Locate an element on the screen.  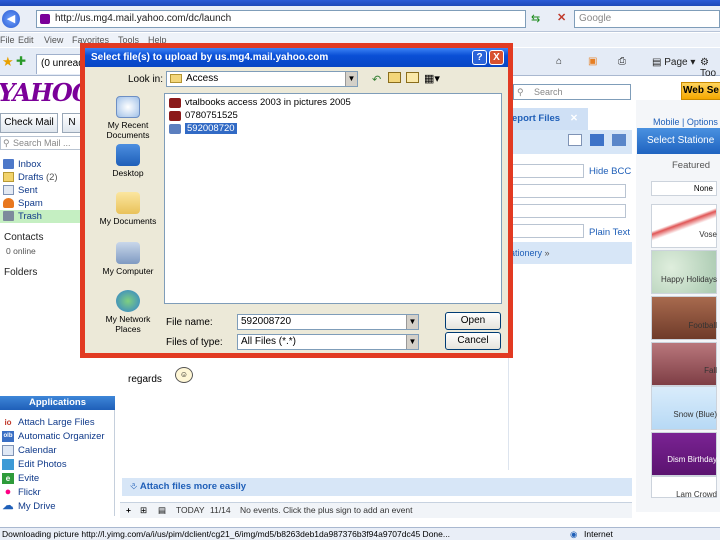
place-recent-documents: My Recent Documents is located at coordinates (128, 118).